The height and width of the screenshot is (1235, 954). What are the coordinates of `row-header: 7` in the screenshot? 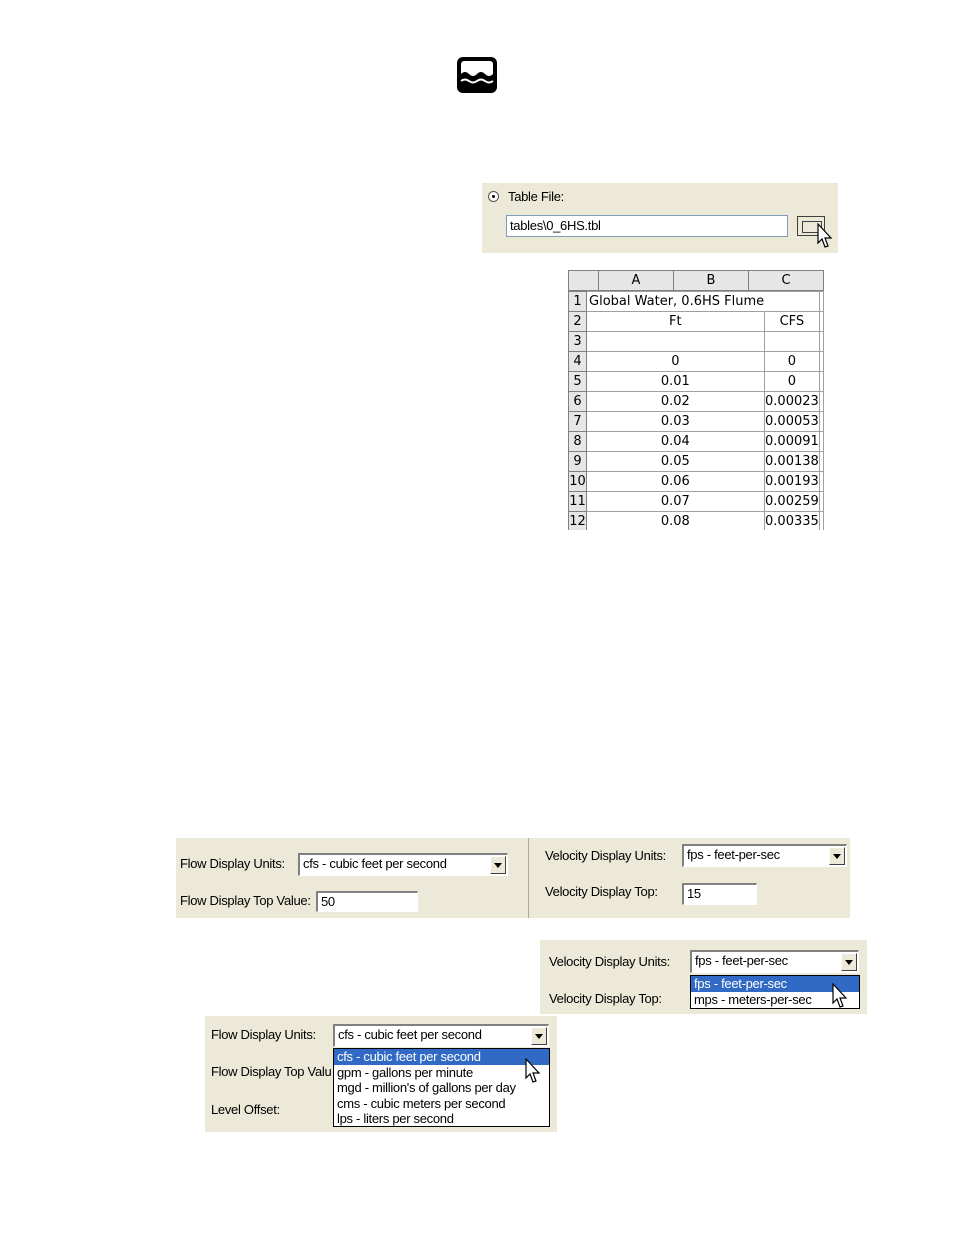 It's located at (578, 421).